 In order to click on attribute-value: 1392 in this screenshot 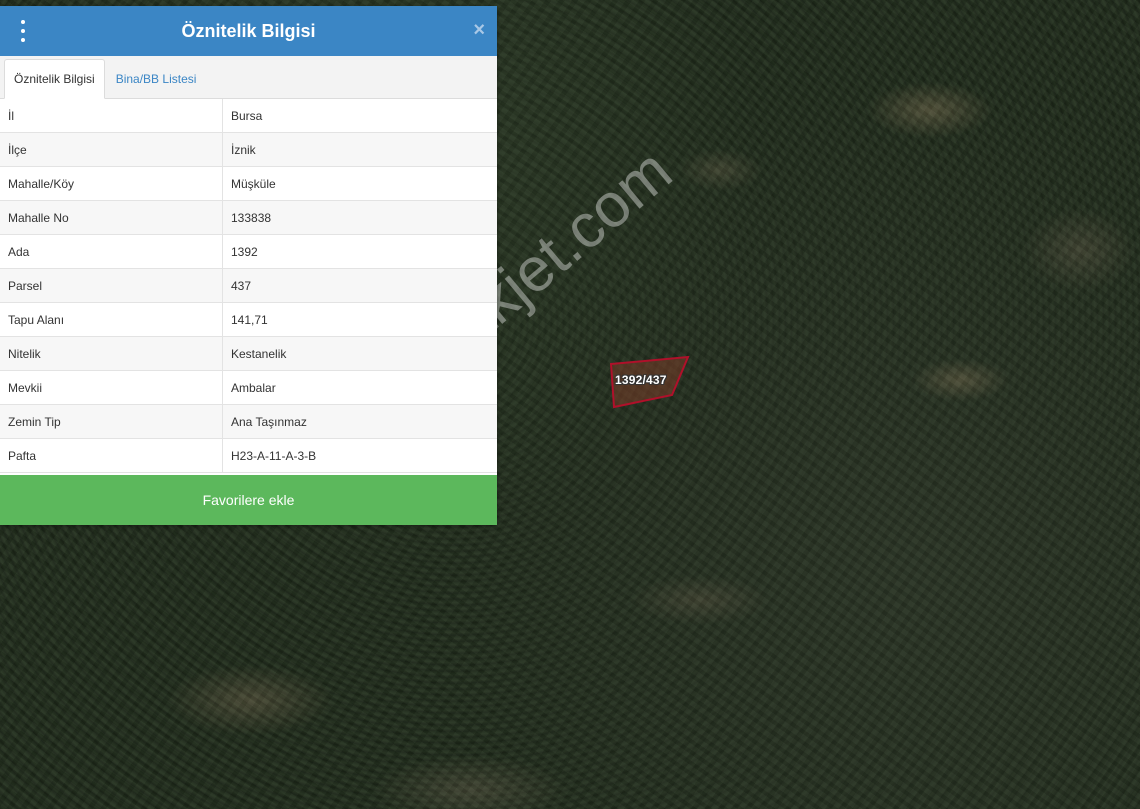, I will do `click(359, 251)`.